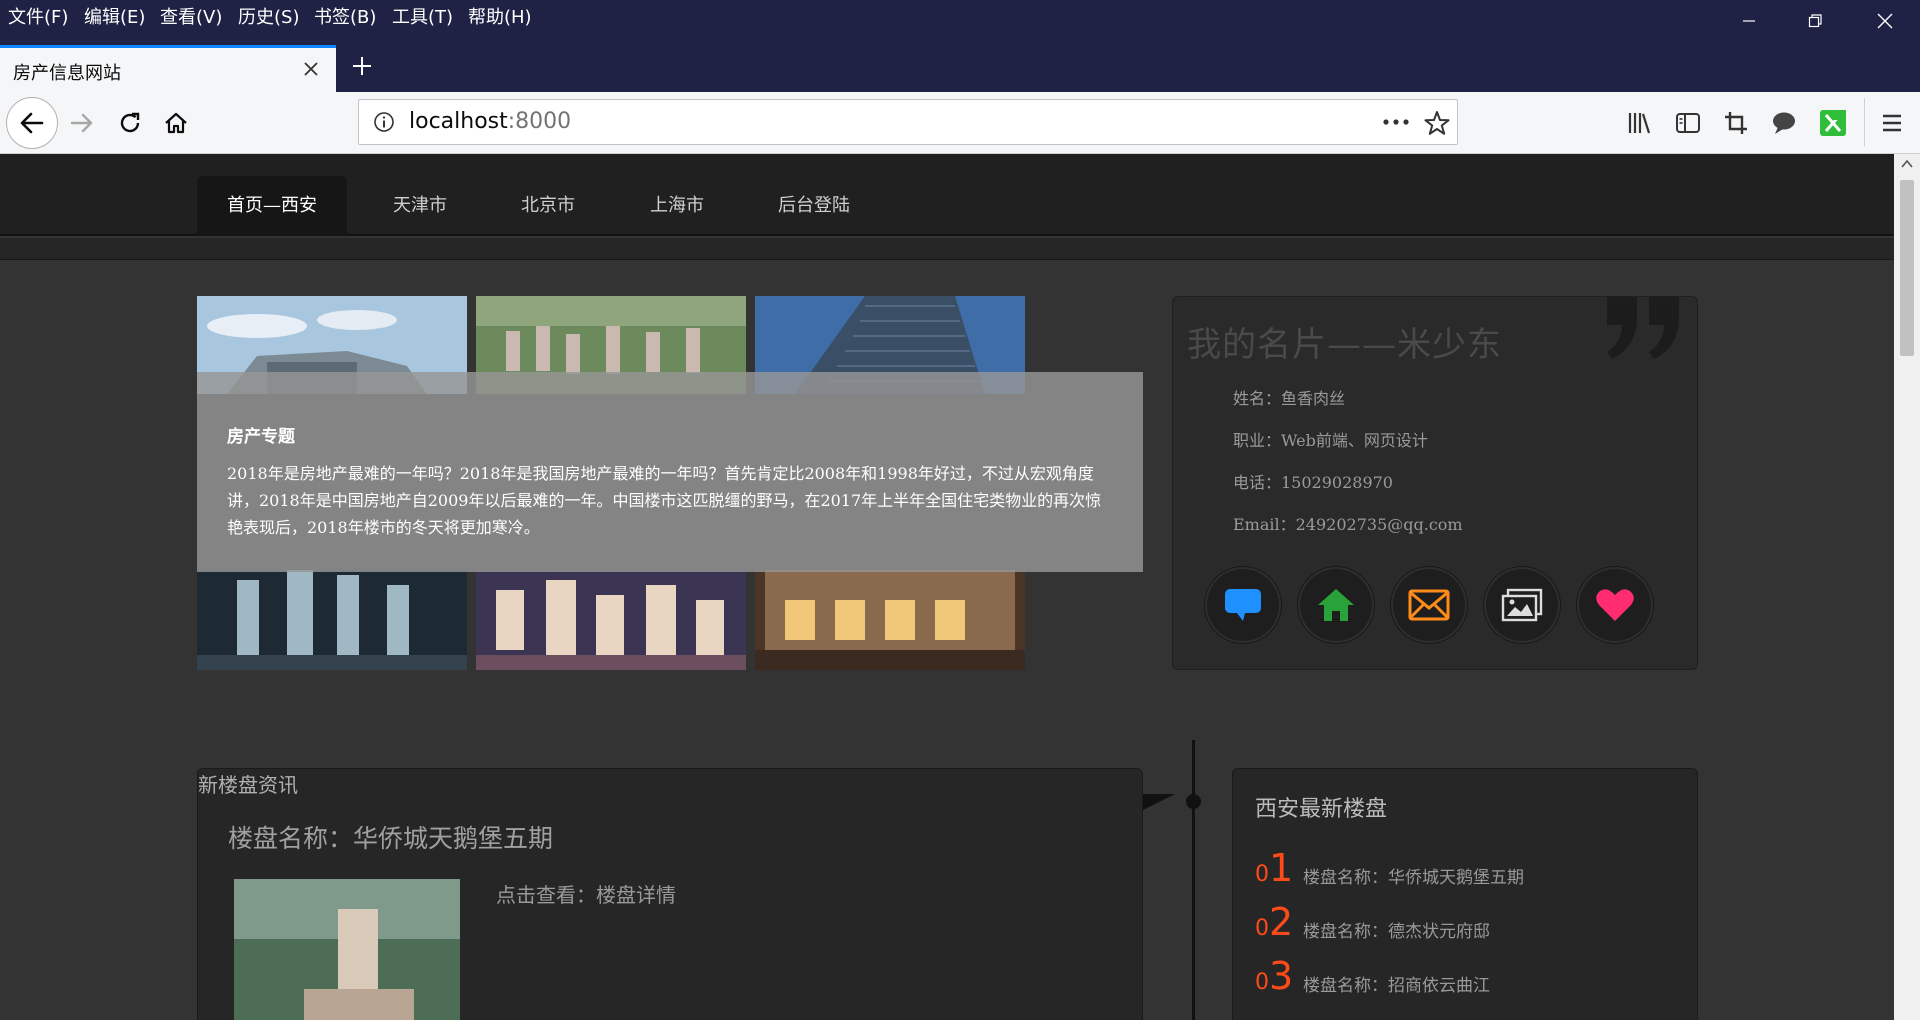  I want to click on latest-title: 西安最新楼盘, so click(1321, 809).